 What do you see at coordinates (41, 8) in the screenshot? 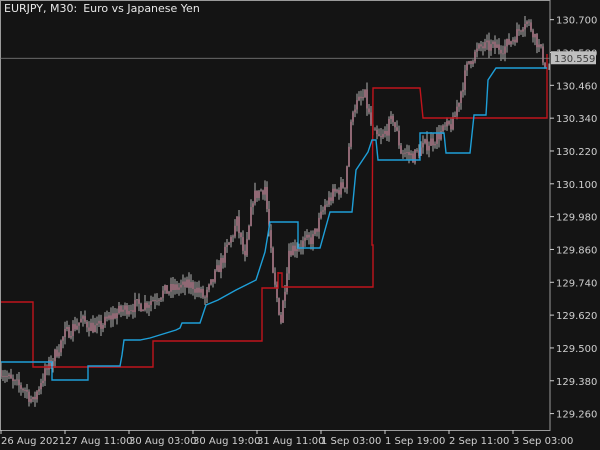
I see `symbol-timeframe: EURJPY, M30:` at bounding box center [41, 8].